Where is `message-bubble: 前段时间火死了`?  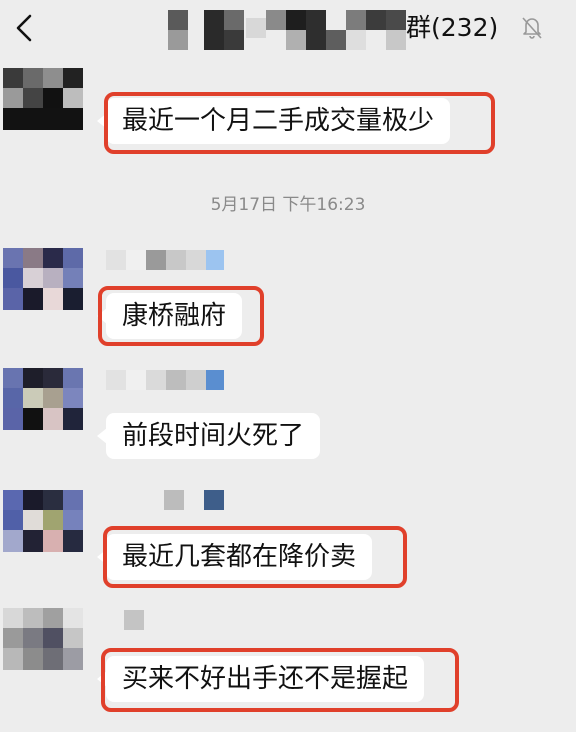
message-bubble: 前段时间火死了 is located at coordinates (208, 436).